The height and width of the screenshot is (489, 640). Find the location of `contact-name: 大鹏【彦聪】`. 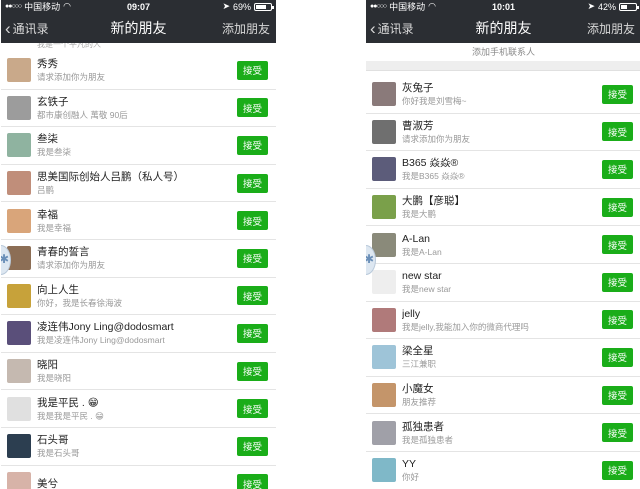

contact-name: 大鹏【彦聪】 is located at coordinates (433, 201).